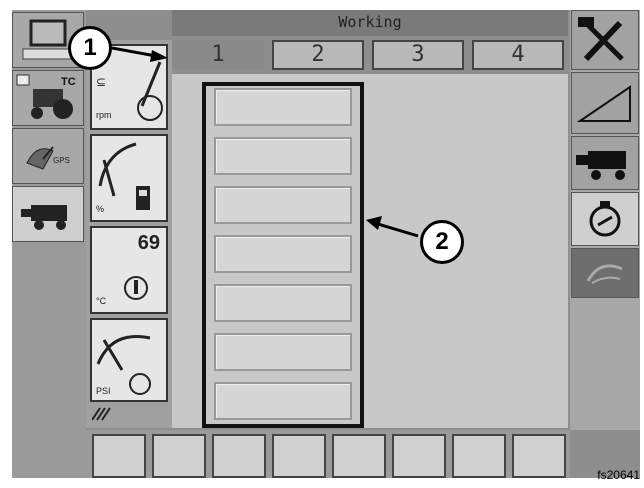  I want to click on callout-1: 1, so click(90, 48).